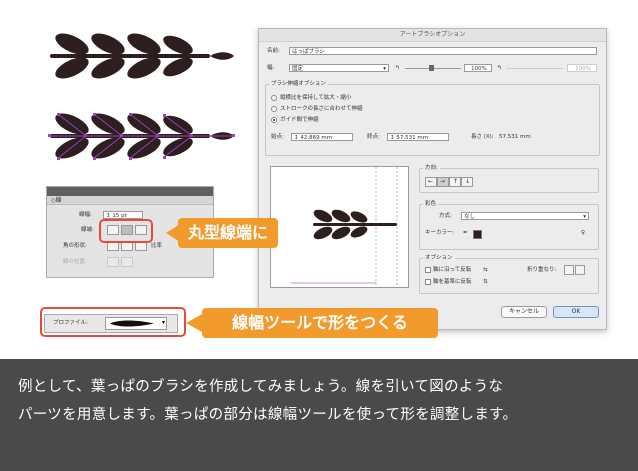  What do you see at coordinates (113, 322) in the screenshot?
I see `profile-highlight` at bounding box center [113, 322].